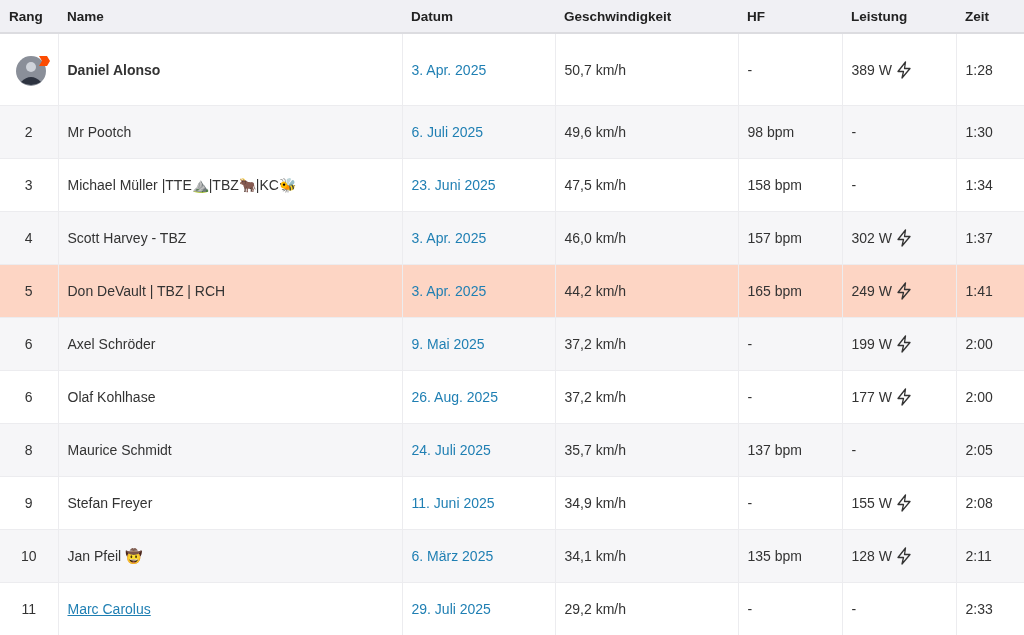  I want to click on athlete-name: Daniel Alonso, so click(114, 69).